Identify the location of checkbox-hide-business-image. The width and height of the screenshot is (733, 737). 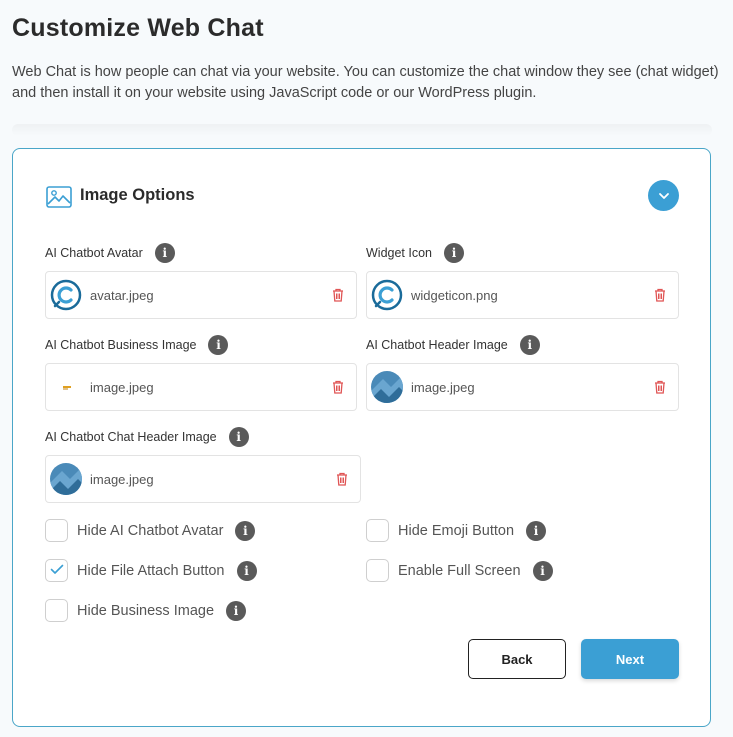
(56, 610).